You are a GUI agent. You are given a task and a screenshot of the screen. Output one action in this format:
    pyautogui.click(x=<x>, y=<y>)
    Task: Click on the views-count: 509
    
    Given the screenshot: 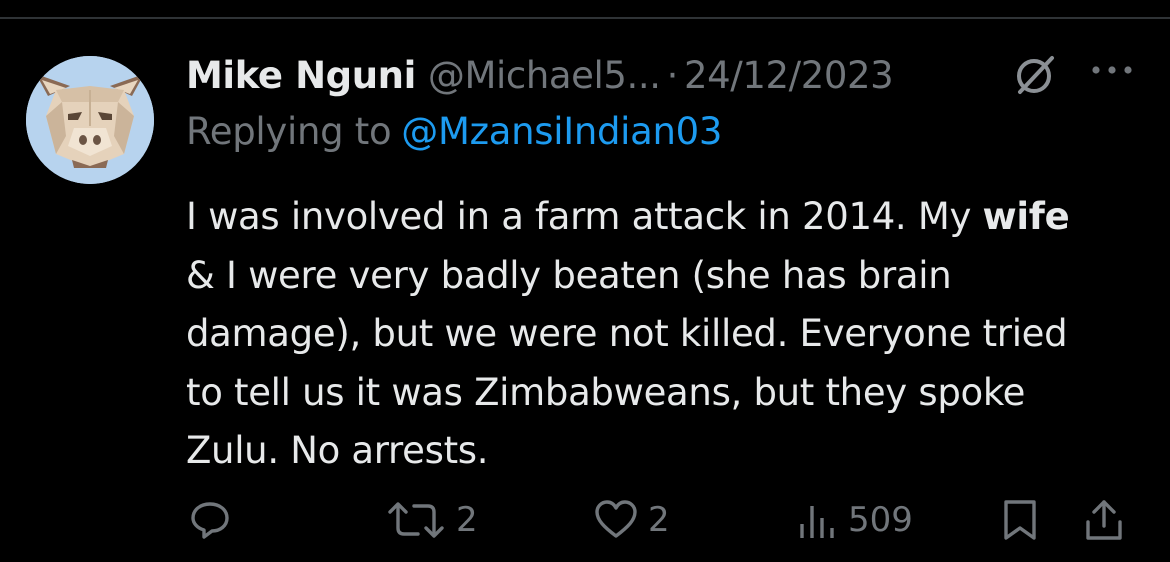 What is the action you would take?
    pyautogui.click(x=880, y=520)
    